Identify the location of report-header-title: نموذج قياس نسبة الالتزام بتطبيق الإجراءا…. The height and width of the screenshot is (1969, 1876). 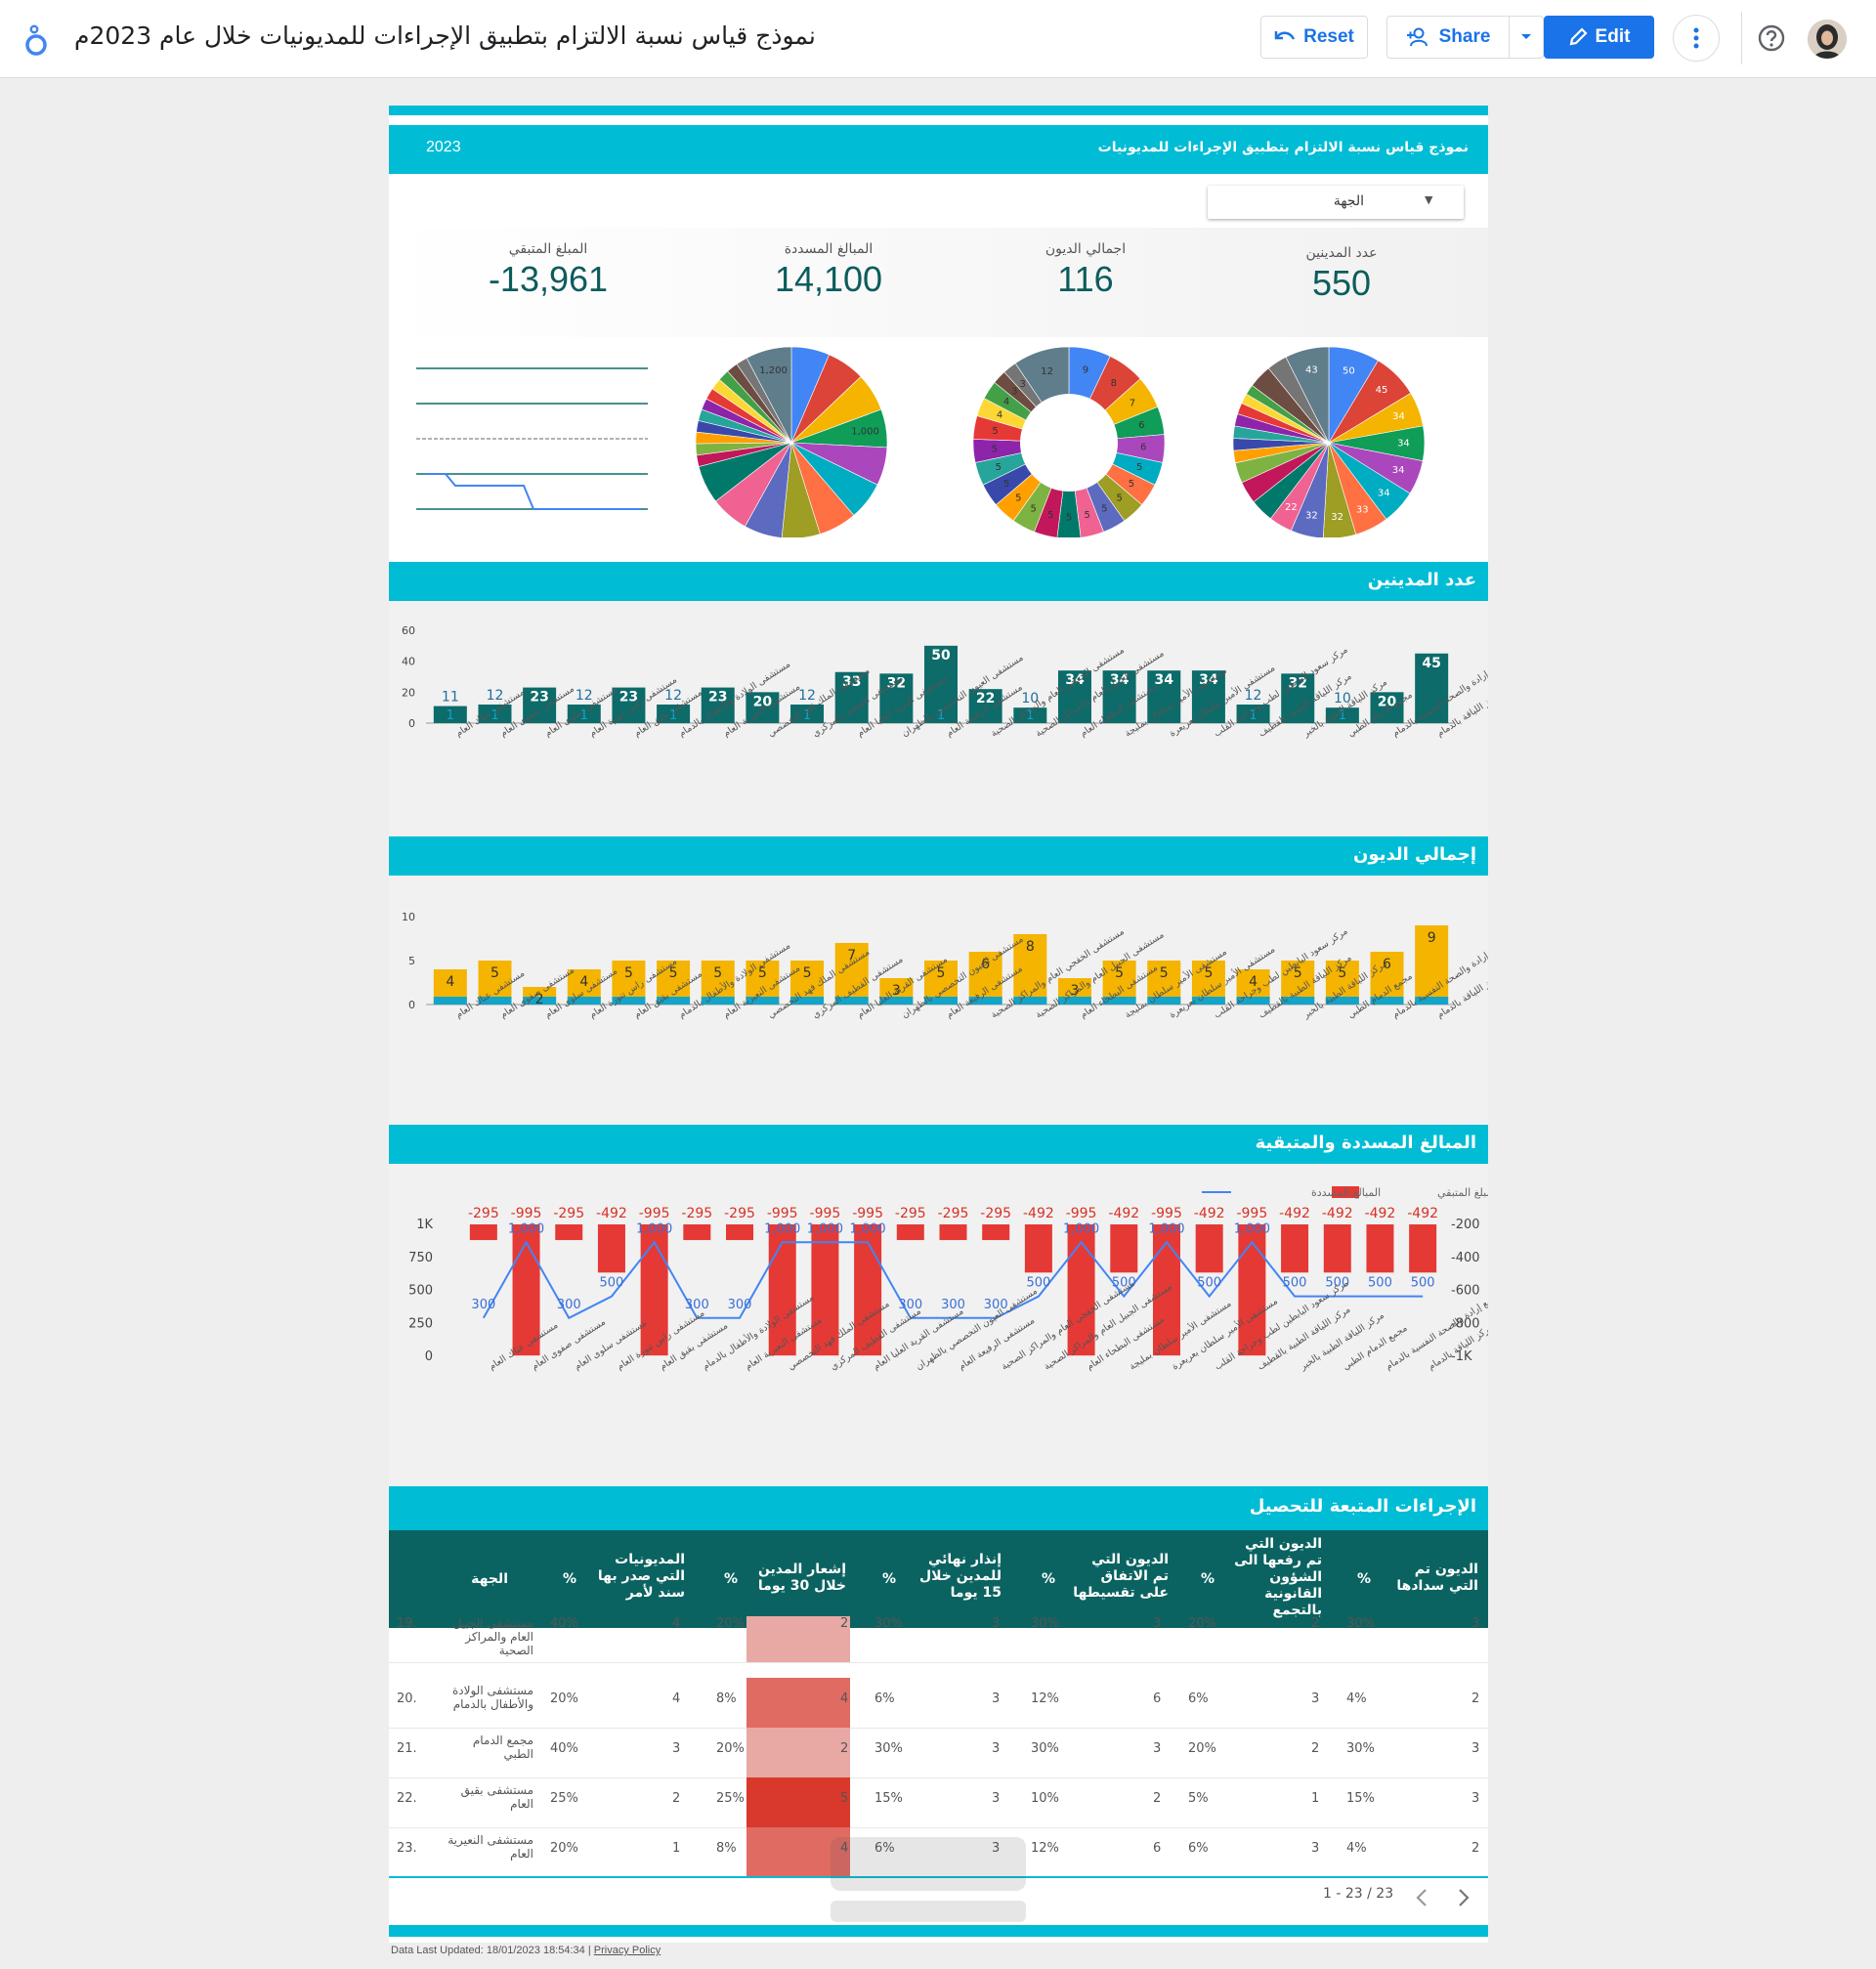
(1283, 147).